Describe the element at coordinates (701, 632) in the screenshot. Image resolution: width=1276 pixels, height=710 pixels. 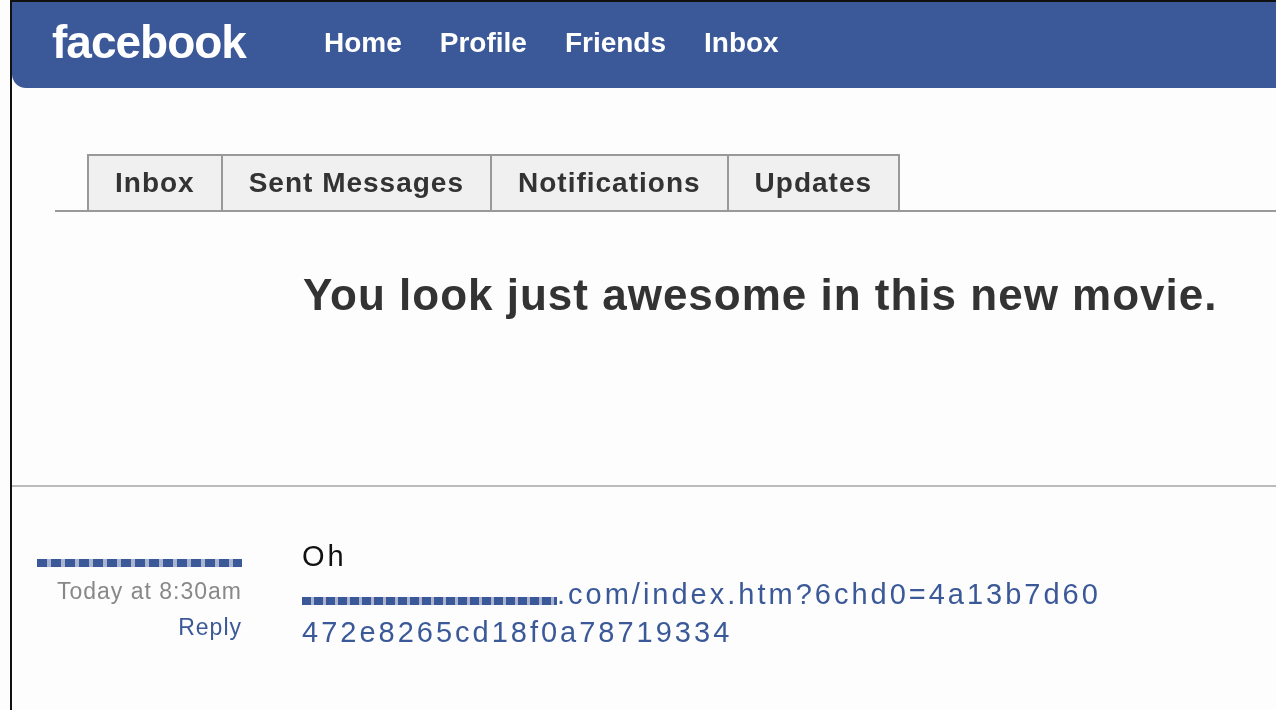
I see `message-link: 472e8265cd18f0a78719334` at that location.